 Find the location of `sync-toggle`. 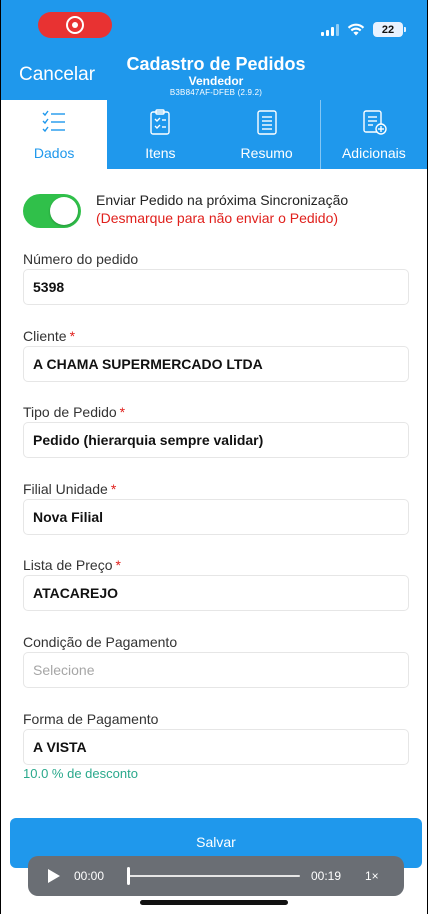

sync-toggle is located at coordinates (52, 211).